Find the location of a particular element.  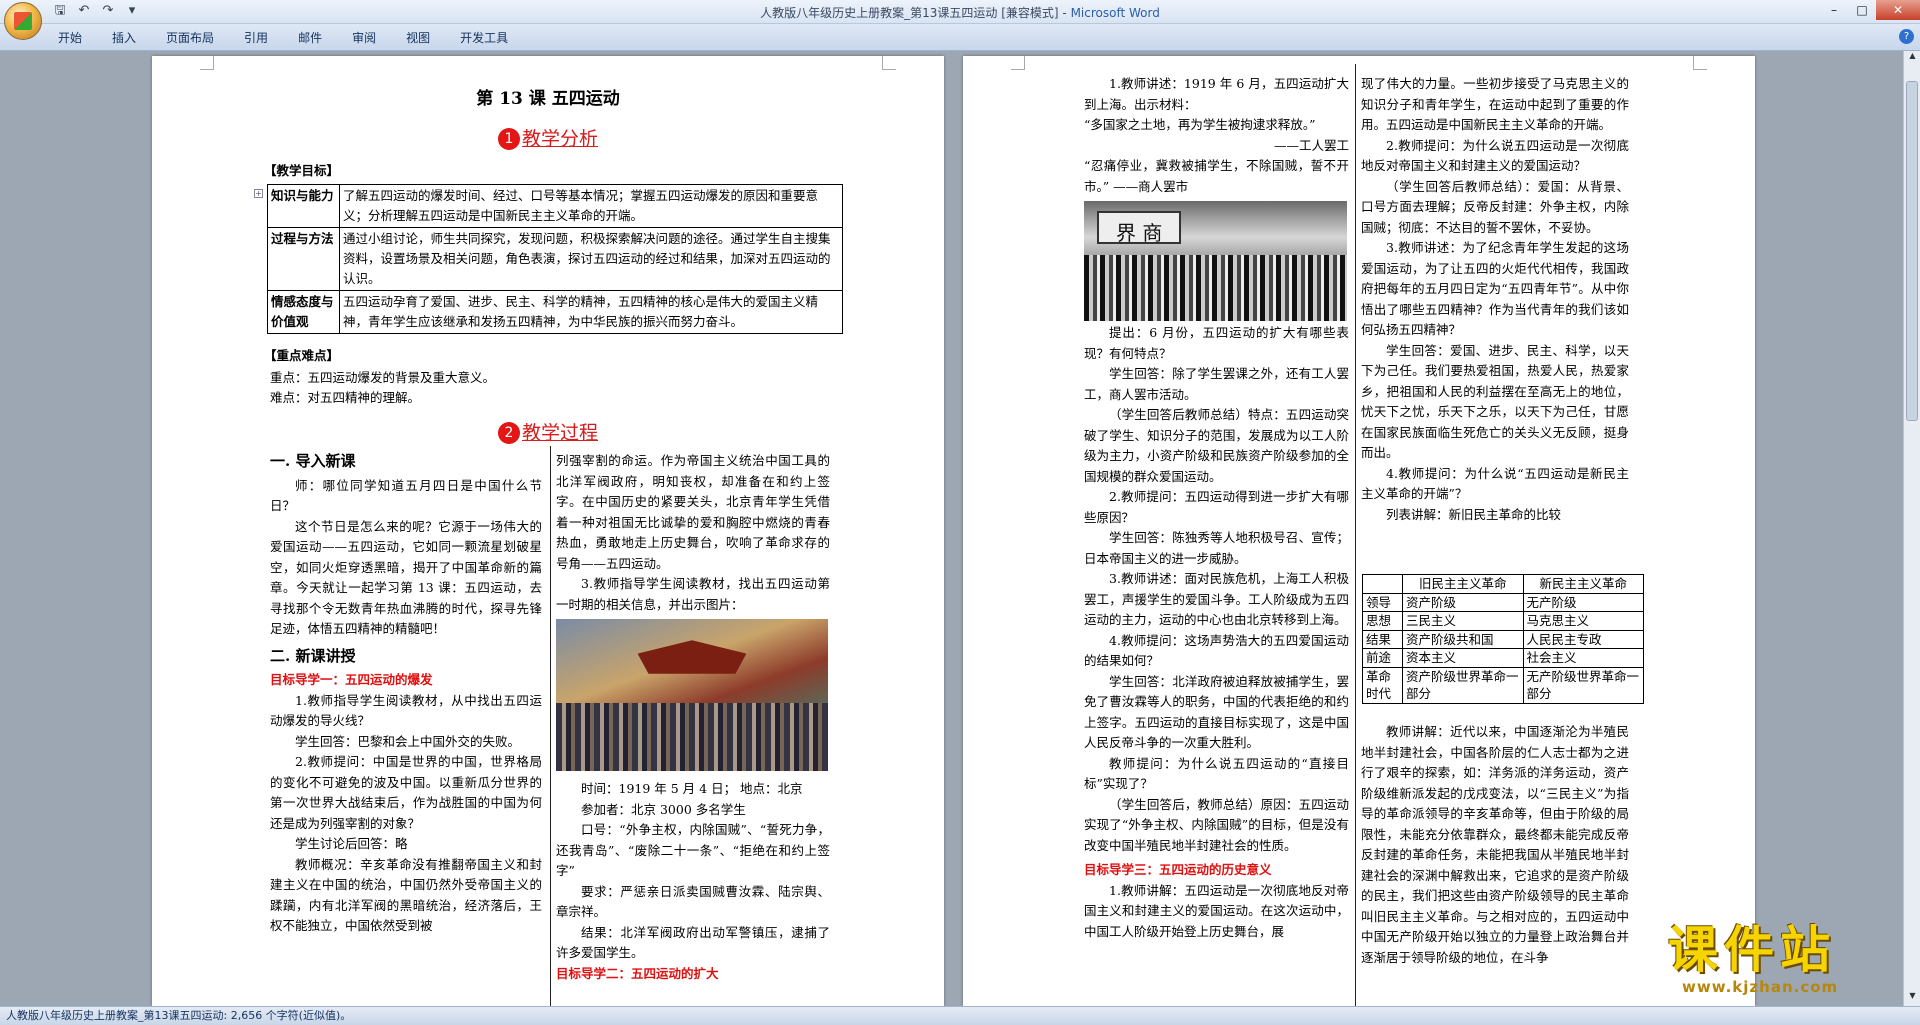

difficulty-point: 难点：对五四精神的理解。 is located at coordinates (345, 397).